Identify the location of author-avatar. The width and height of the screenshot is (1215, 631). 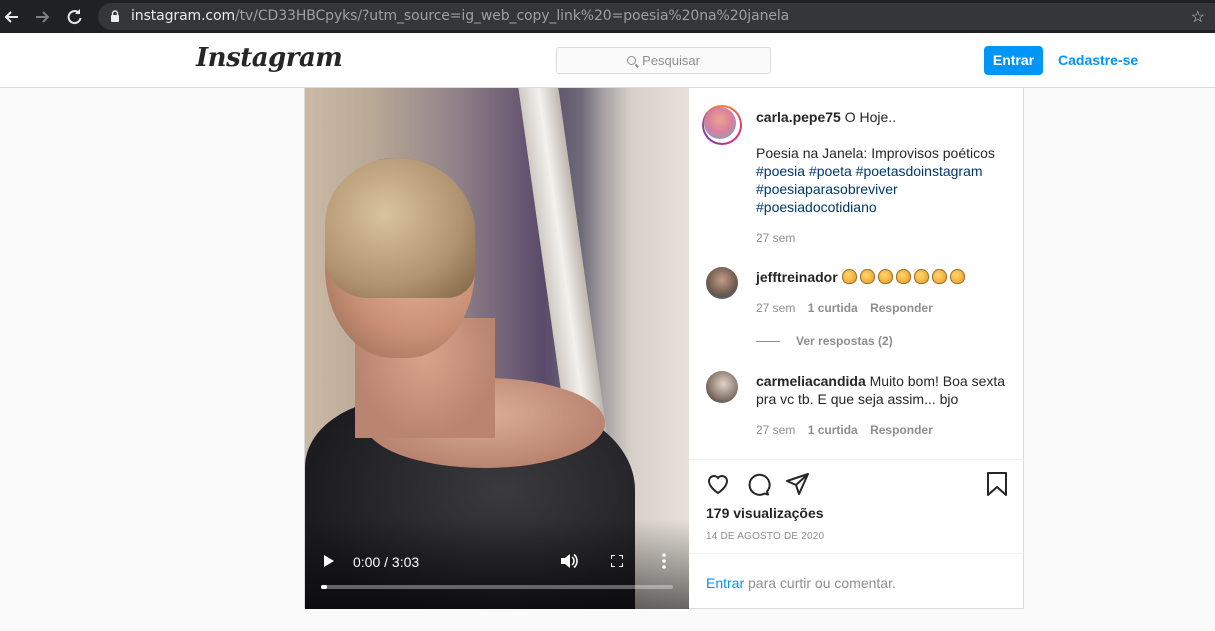
(722, 125).